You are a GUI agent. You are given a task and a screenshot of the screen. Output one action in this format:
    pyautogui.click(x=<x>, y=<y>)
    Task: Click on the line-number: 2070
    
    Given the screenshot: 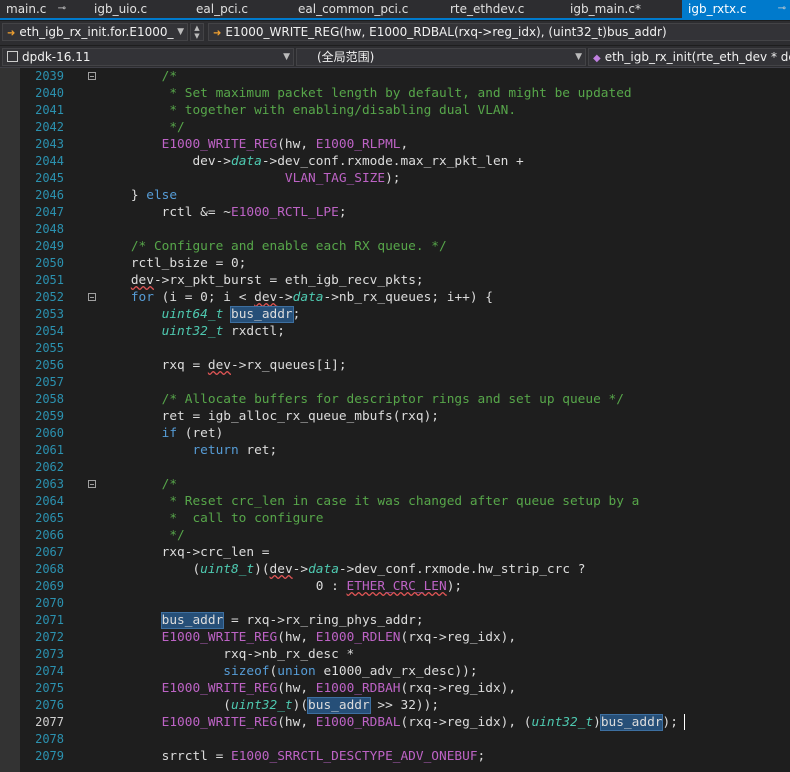 What is the action you would take?
    pyautogui.click(x=49, y=603)
    